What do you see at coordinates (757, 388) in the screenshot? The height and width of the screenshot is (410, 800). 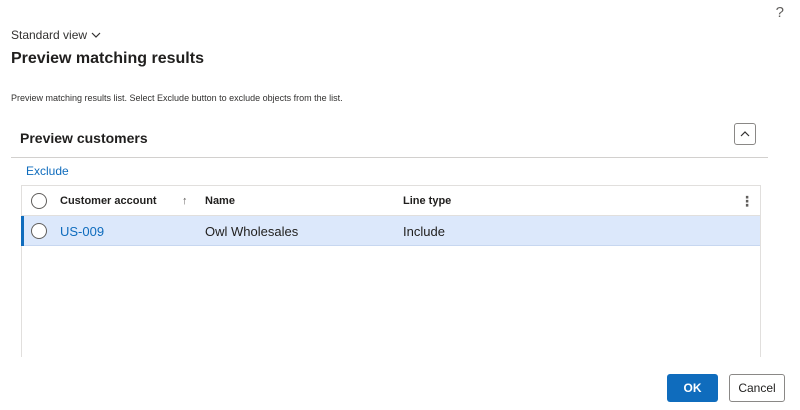 I see `cancel-button: Cancel` at bounding box center [757, 388].